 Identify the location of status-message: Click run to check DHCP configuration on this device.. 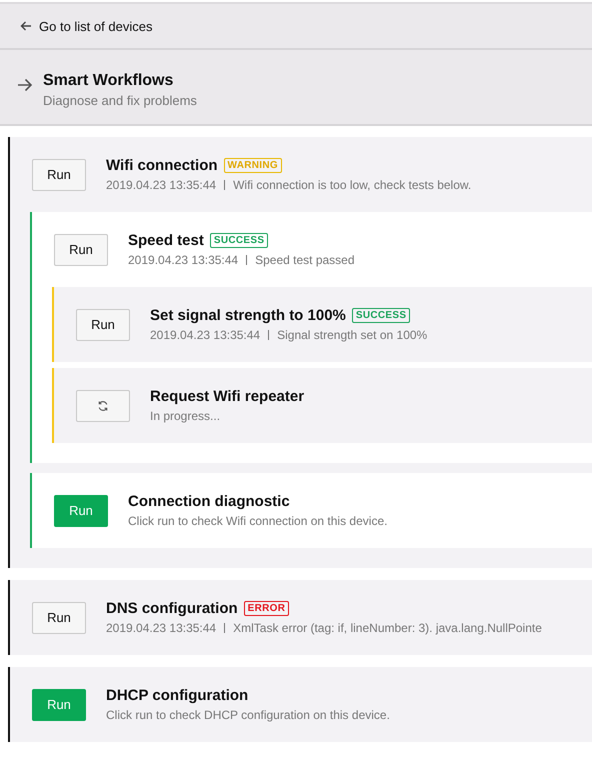
(248, 715).